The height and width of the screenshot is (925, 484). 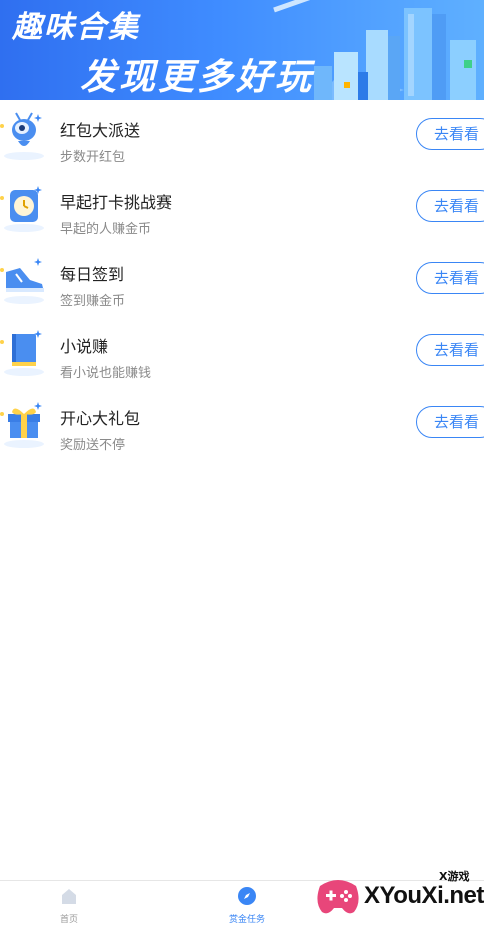 What do you see at coordinates (93, 157) in the screenshot?
I see `task-description: 步数开红包` at bounding box center [93, 157].